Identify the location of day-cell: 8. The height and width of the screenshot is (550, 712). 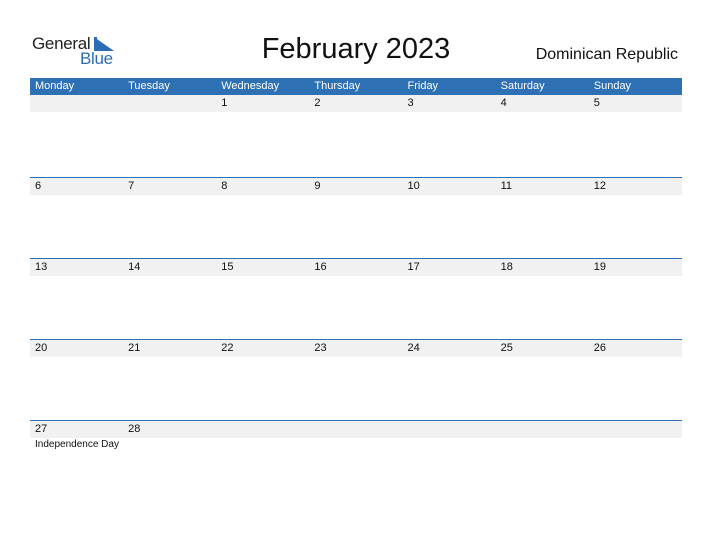
(224, 186).